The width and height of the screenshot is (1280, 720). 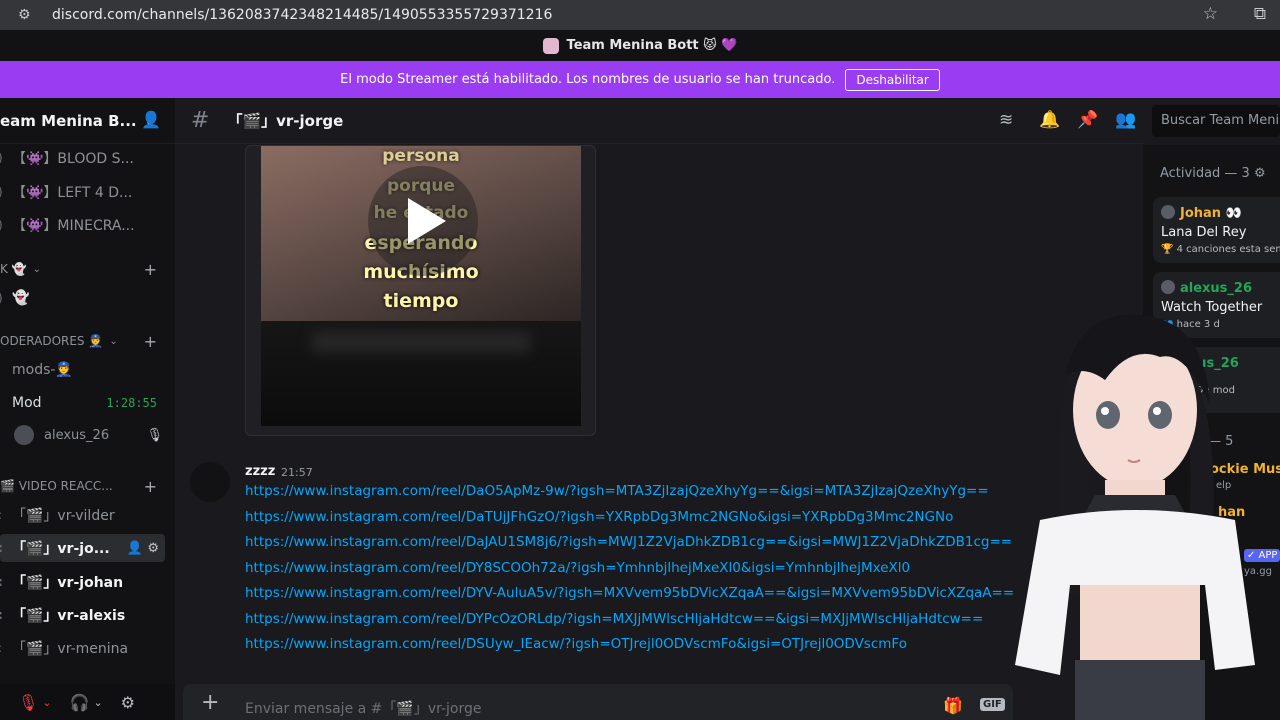 I want to click on category-afk: K 👻 ⌄ +, so click(x=87, y=269).